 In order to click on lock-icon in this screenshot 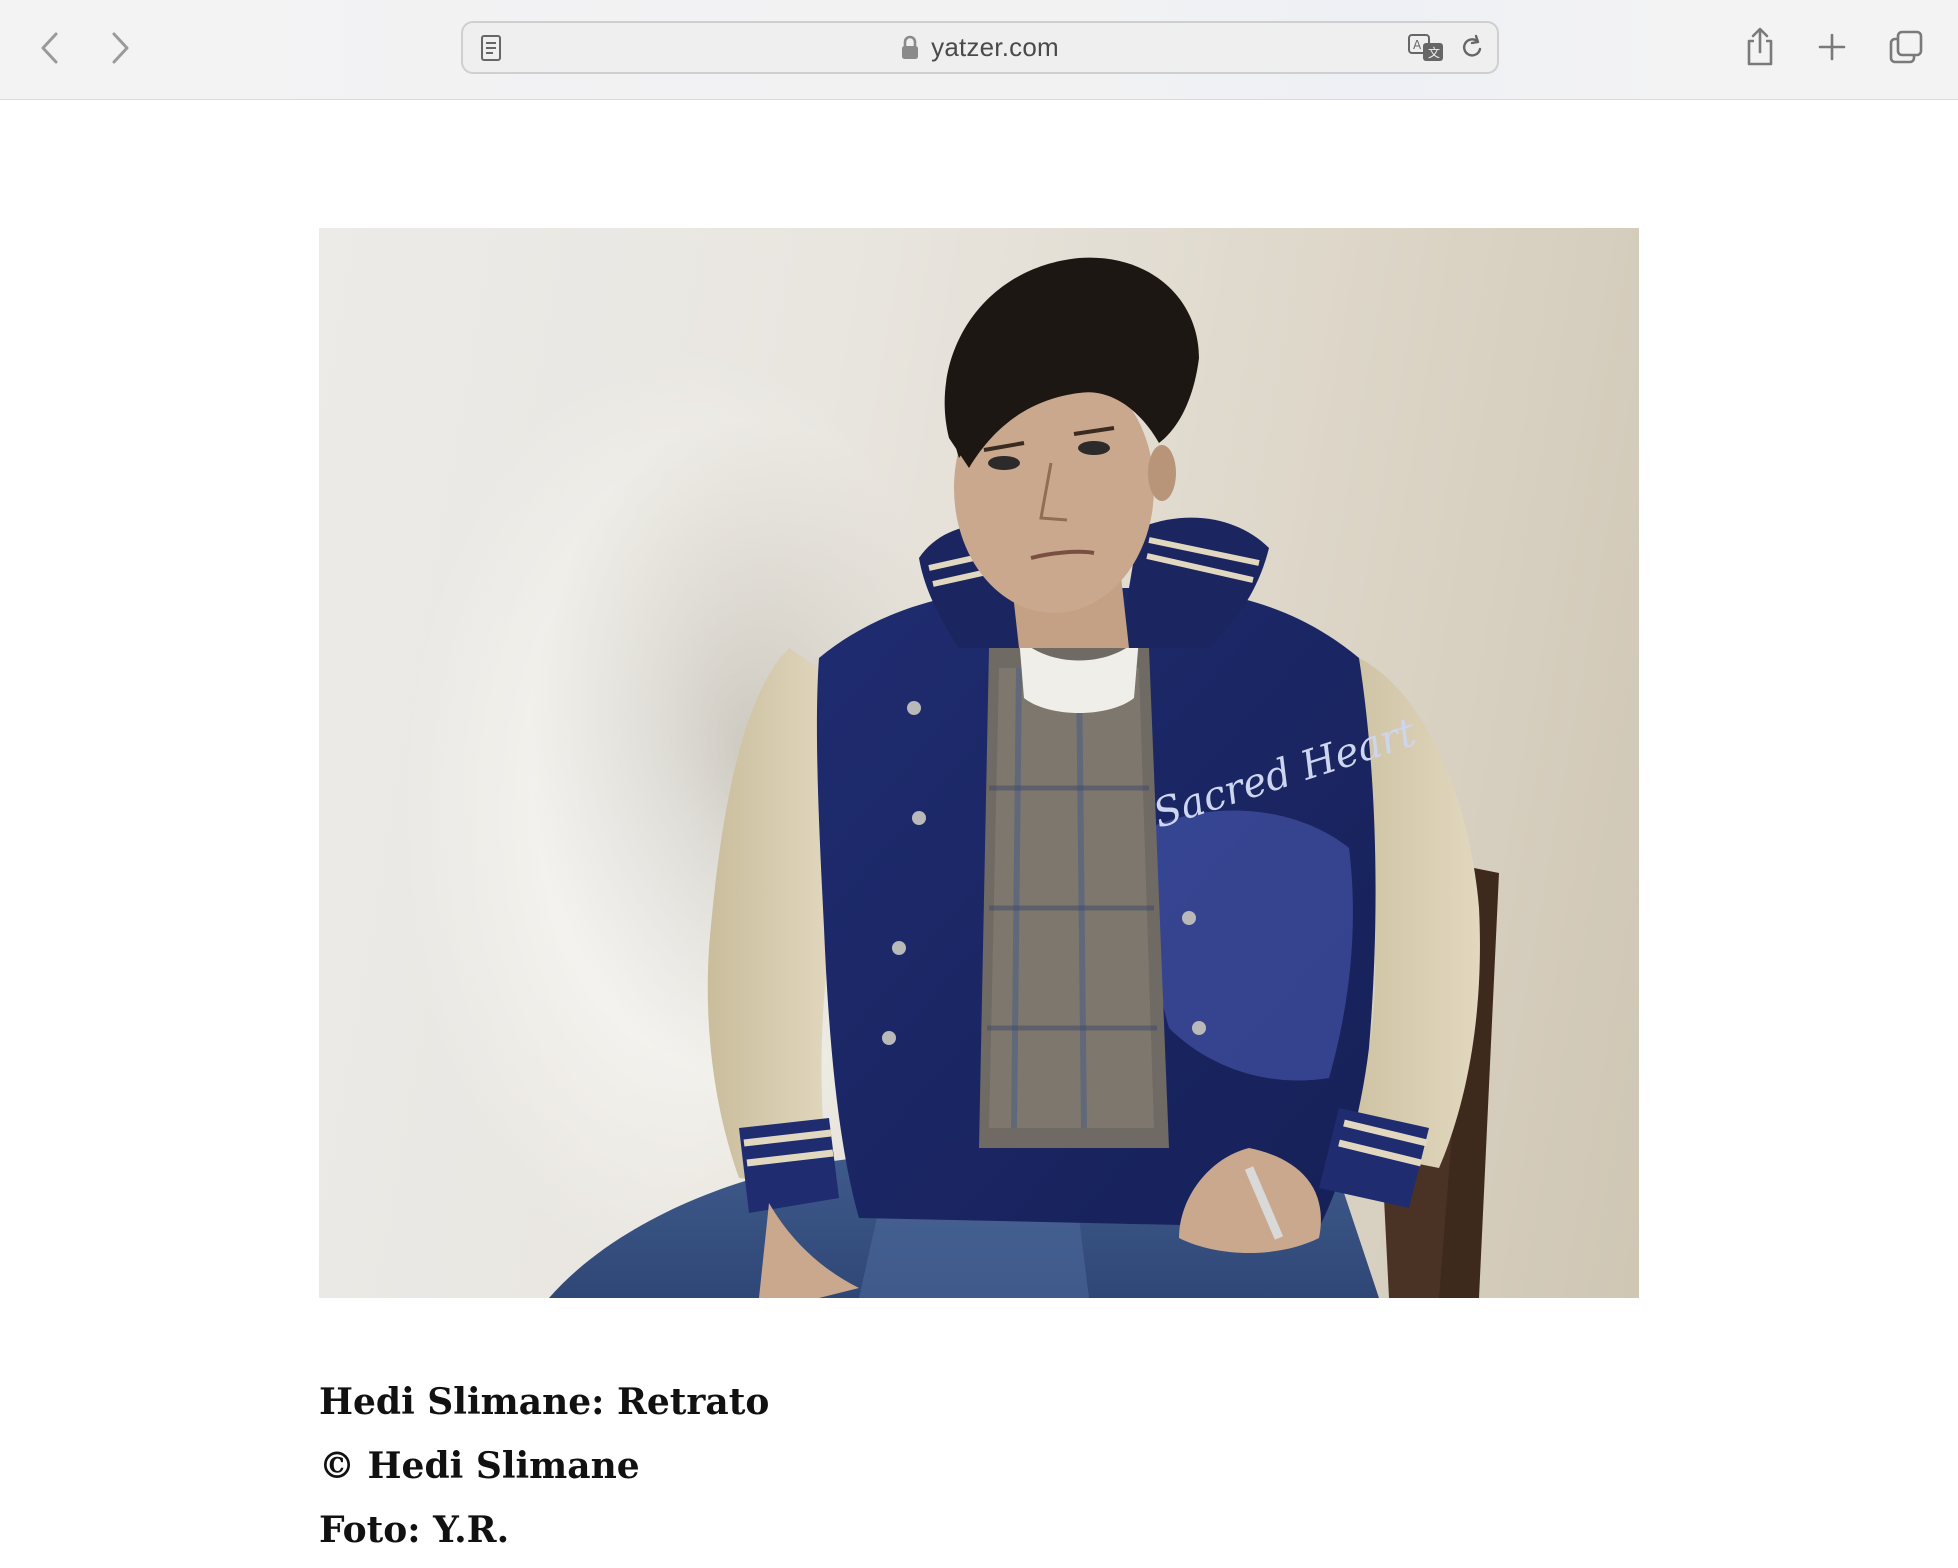, I will do `click(910, 48)`.